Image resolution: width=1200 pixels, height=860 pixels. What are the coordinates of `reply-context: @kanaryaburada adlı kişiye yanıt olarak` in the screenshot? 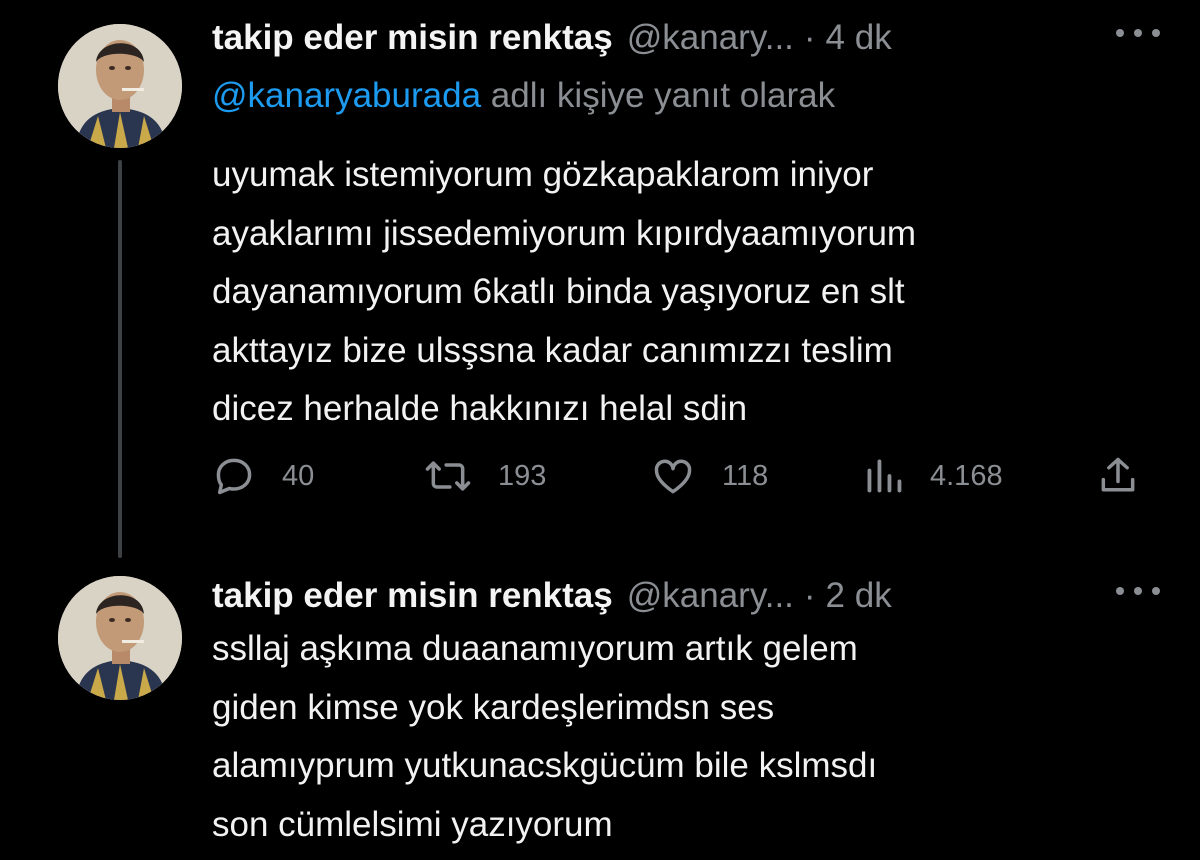 It's located at (523, 96).